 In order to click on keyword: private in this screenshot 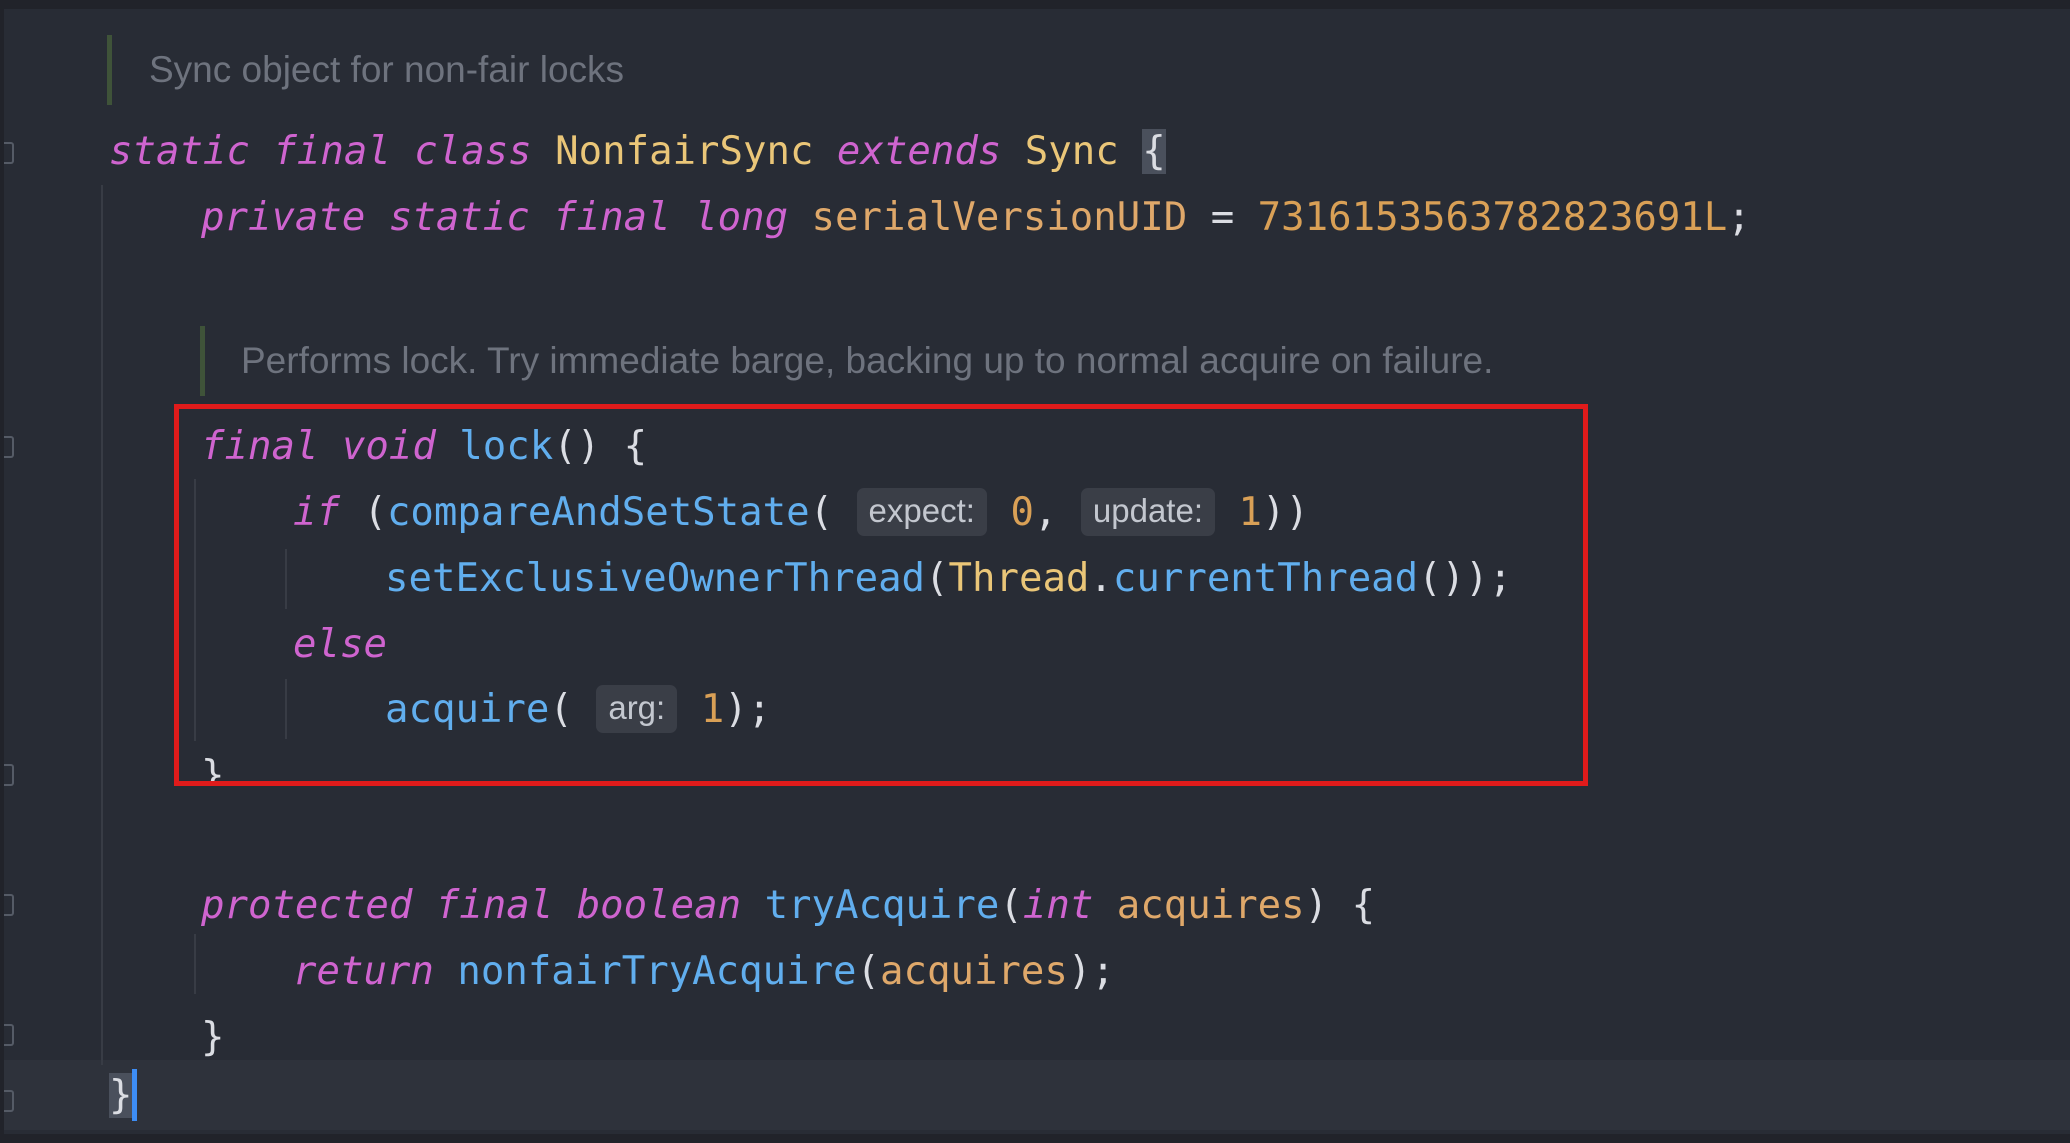, I will do `click(283, 217)`.